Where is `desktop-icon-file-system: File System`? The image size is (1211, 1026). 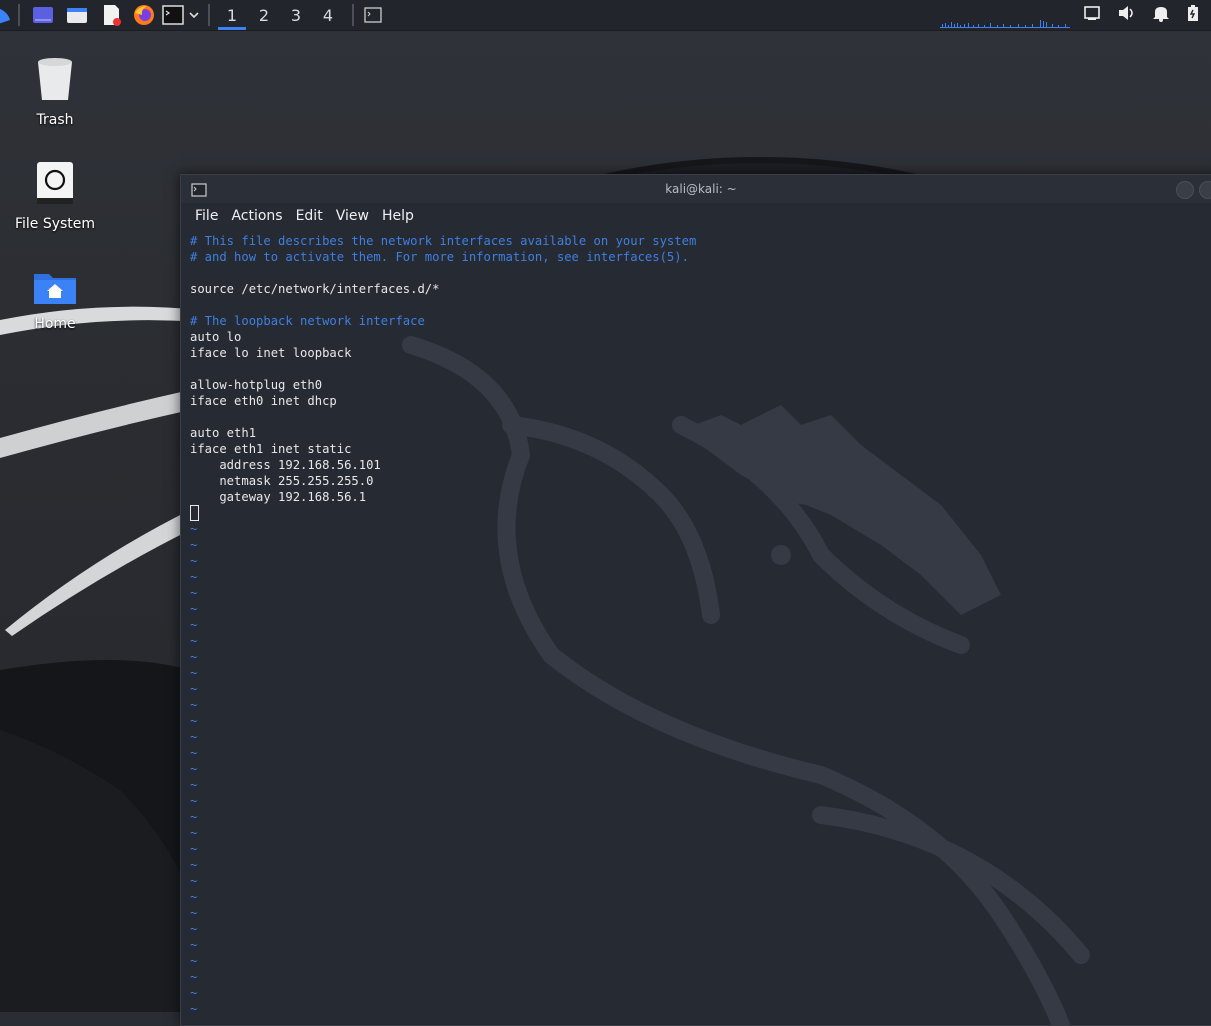
desktop-icon-file-system: File System is located at coordinates (55, 196).